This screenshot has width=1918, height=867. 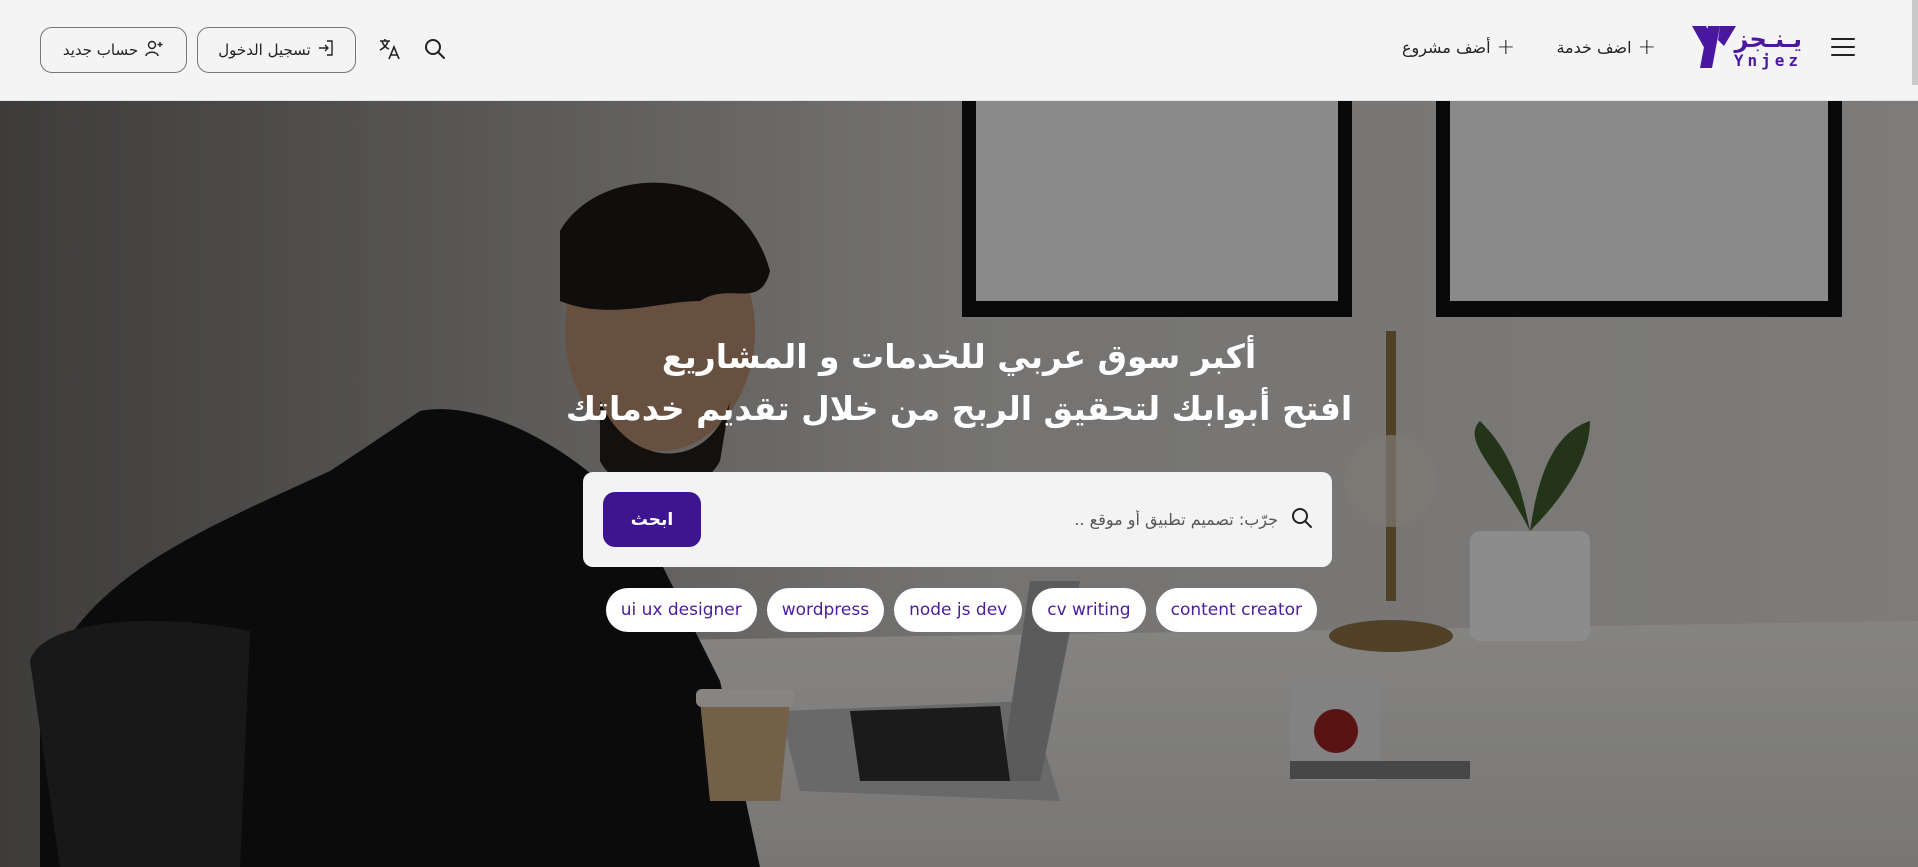 I want to click on scrollbar, so click(x=1915, y=42).